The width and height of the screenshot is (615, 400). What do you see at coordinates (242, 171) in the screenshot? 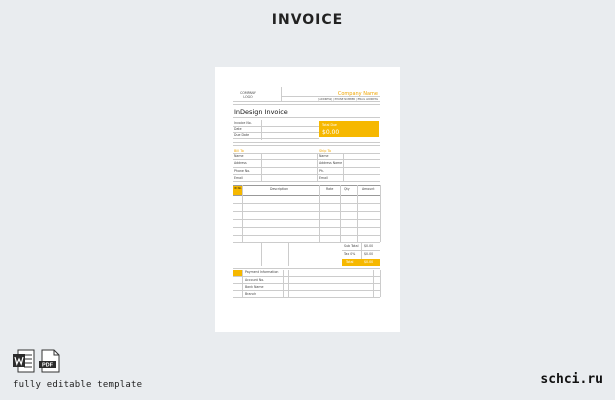
I see `bill-to-phone-label: Phone No.` at bounding box center [242, 171].